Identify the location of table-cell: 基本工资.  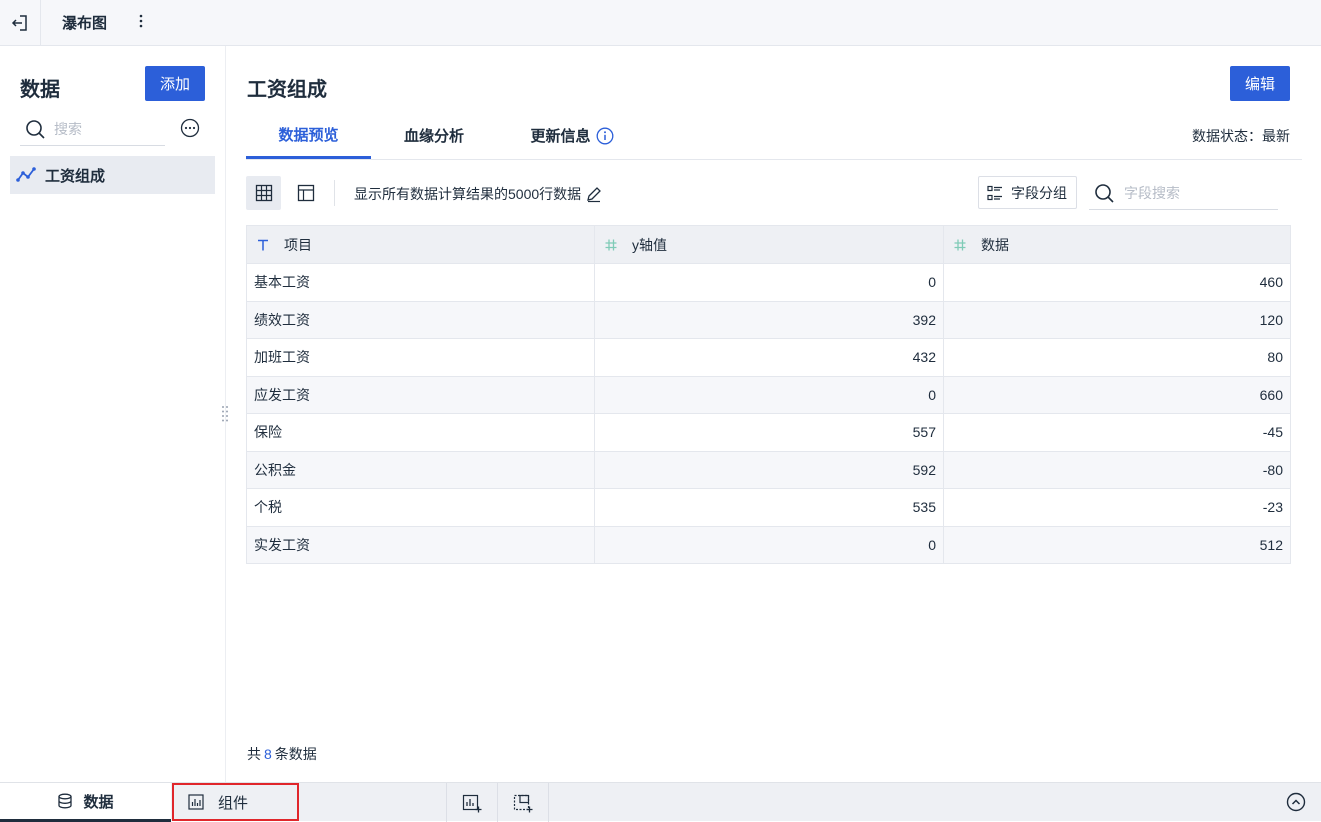
(420, 282).